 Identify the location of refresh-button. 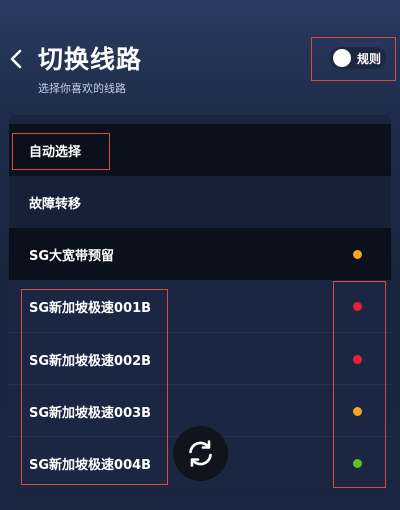
(200, 453).